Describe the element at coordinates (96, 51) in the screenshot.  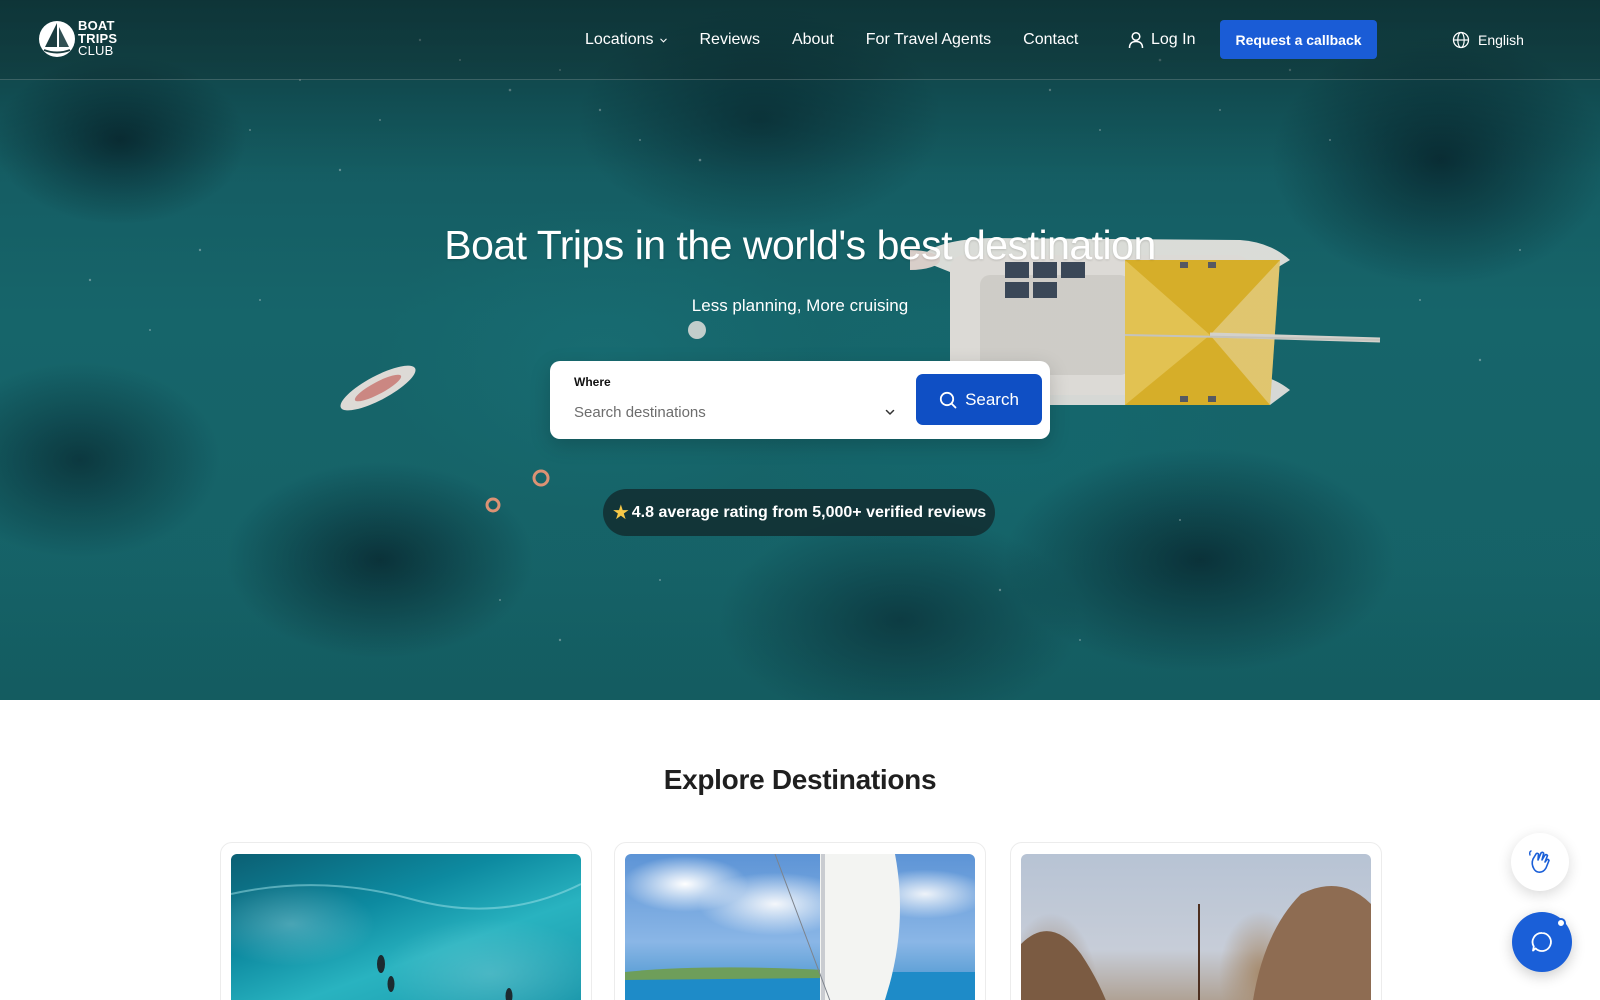
I see `brand-line-3: CLUB` at that location.